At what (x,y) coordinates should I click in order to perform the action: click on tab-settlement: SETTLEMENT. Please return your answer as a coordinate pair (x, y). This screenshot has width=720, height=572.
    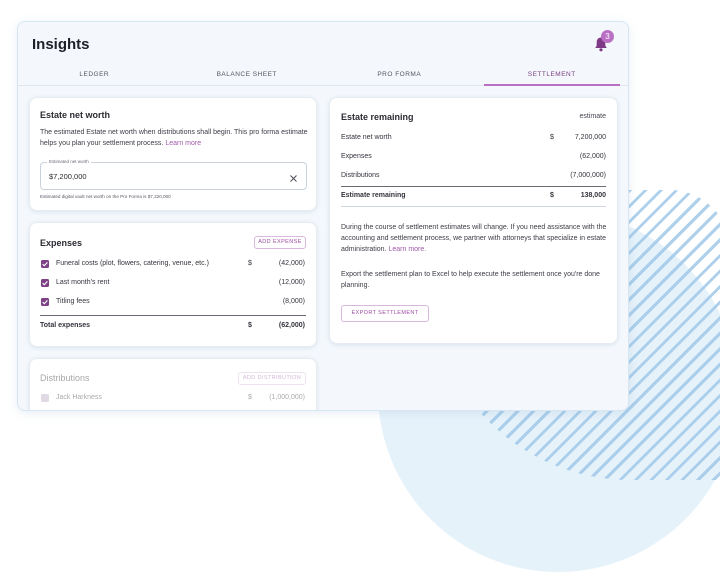
    Looking at the image, I should click on (552, 75).